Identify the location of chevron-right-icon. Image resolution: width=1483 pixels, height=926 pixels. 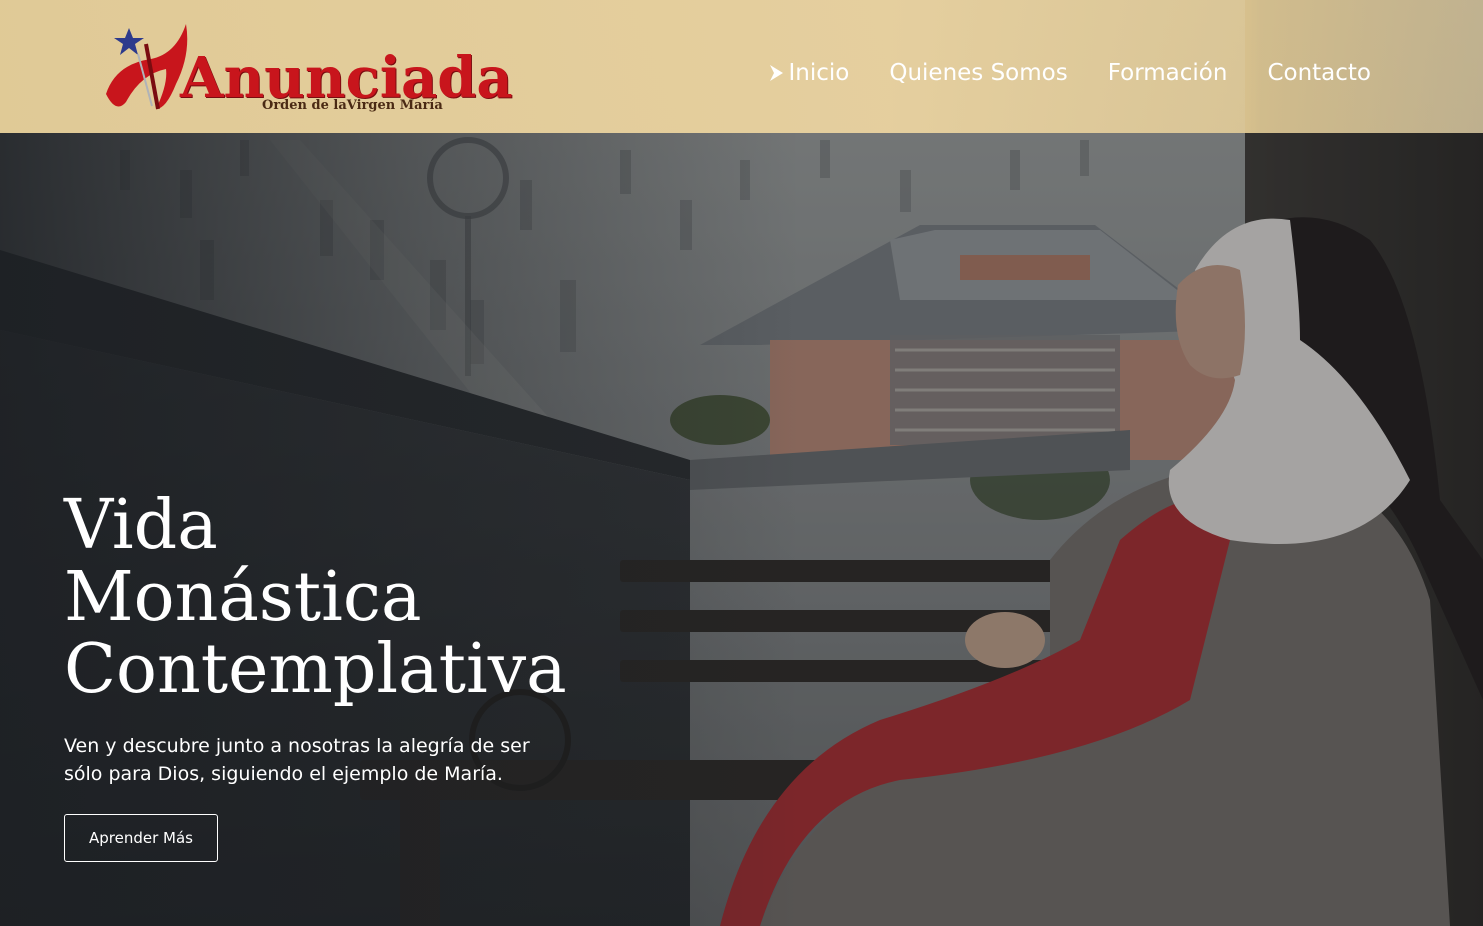
(777, 73).